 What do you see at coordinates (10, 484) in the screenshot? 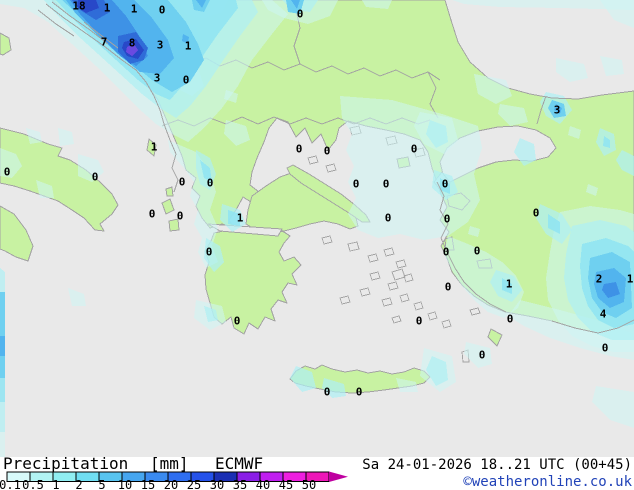
I see `legend-tick-label: 0.1` at bounding box center [10, 484].